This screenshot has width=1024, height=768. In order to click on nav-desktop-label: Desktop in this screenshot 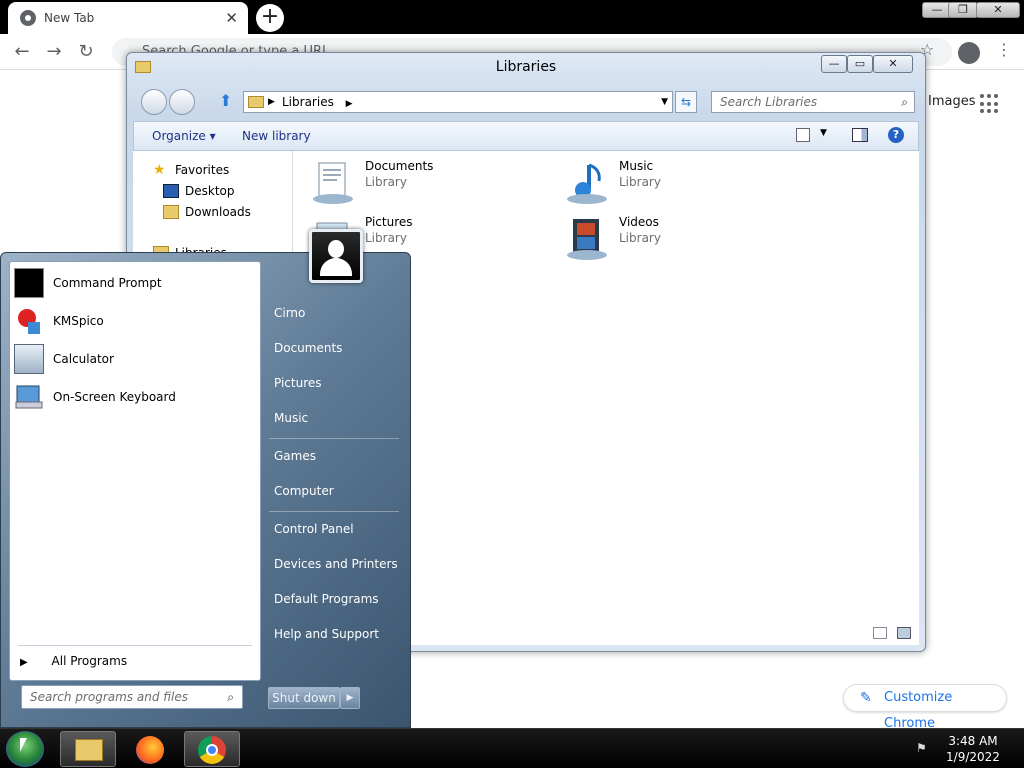, I will do `click(210, 191)`.